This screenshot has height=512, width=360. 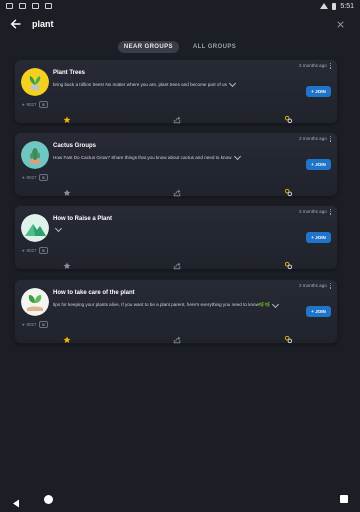 I want to click on wifi-icon, so click(x=324, y=6).